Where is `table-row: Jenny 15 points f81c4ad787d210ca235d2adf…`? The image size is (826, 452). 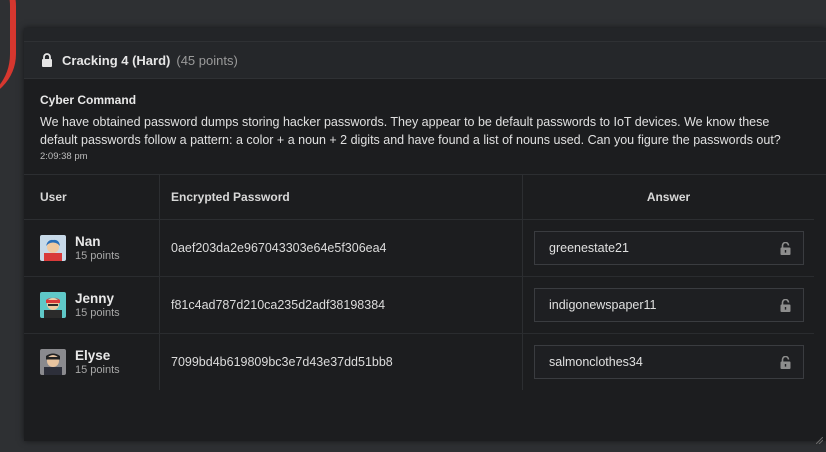
table-row: Jenny 15 points f81c4ad787d210ca235d2adf… is located at coordinates (419, 305).